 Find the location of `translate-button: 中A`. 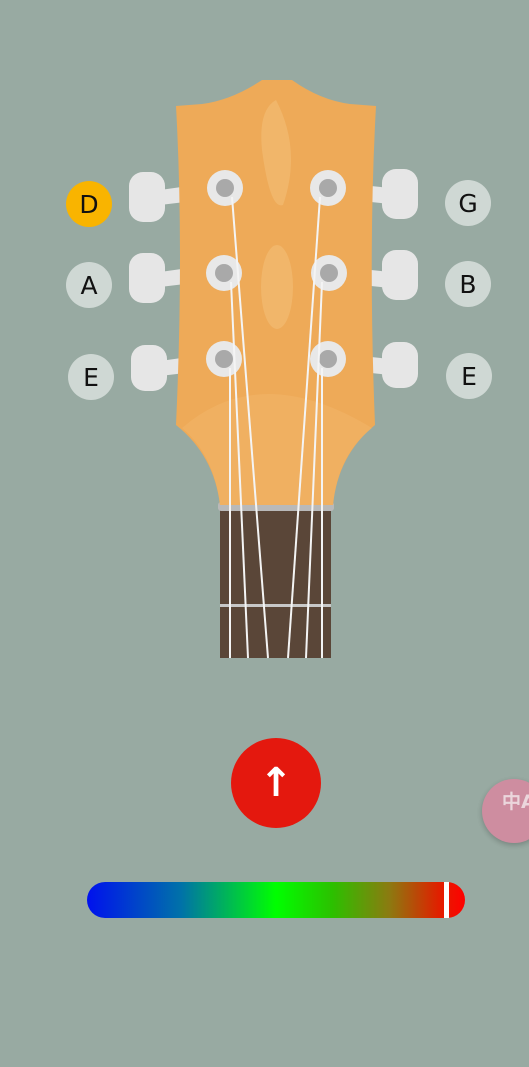

translate-button: 中A is located at coordinates (505, 811).